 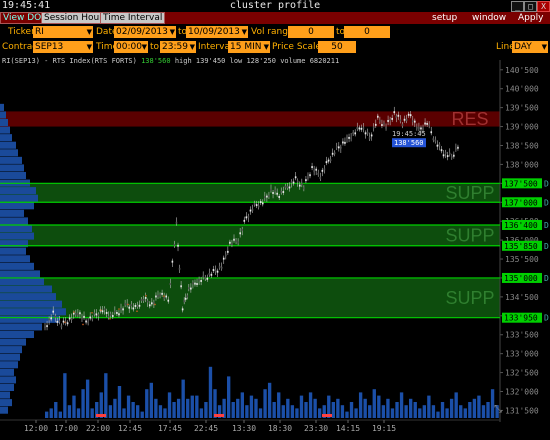 I want to click on close-button: X, so click(x=543, y=6).